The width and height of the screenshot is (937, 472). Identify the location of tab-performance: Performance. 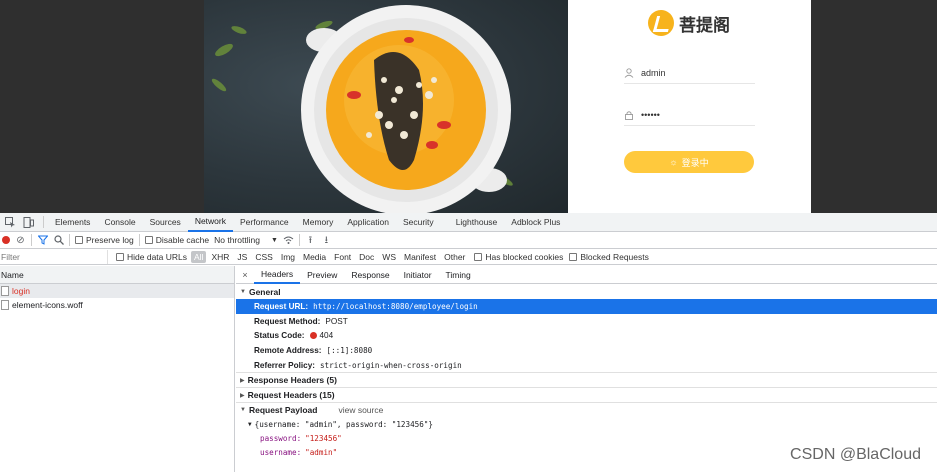
(264, 222).